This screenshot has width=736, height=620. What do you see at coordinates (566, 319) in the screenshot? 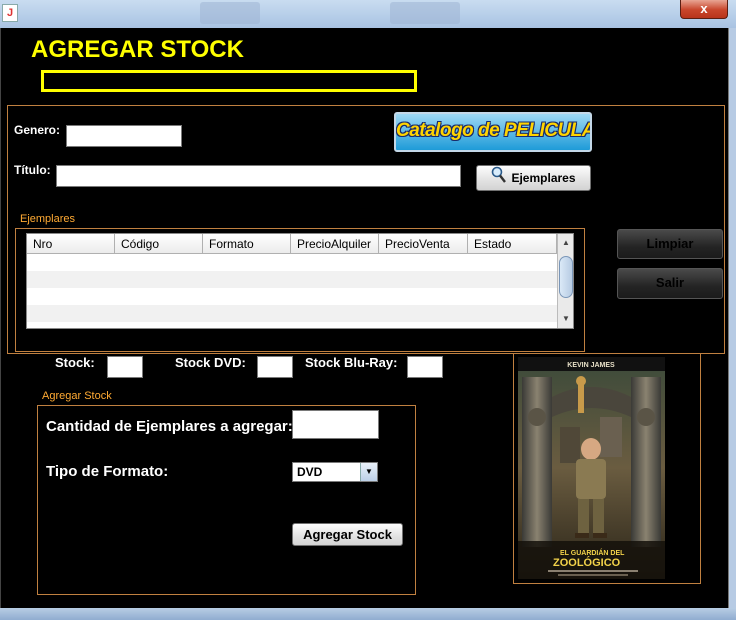
I see `scroll-down-icon: ▼` at bounding box center [566, 319].